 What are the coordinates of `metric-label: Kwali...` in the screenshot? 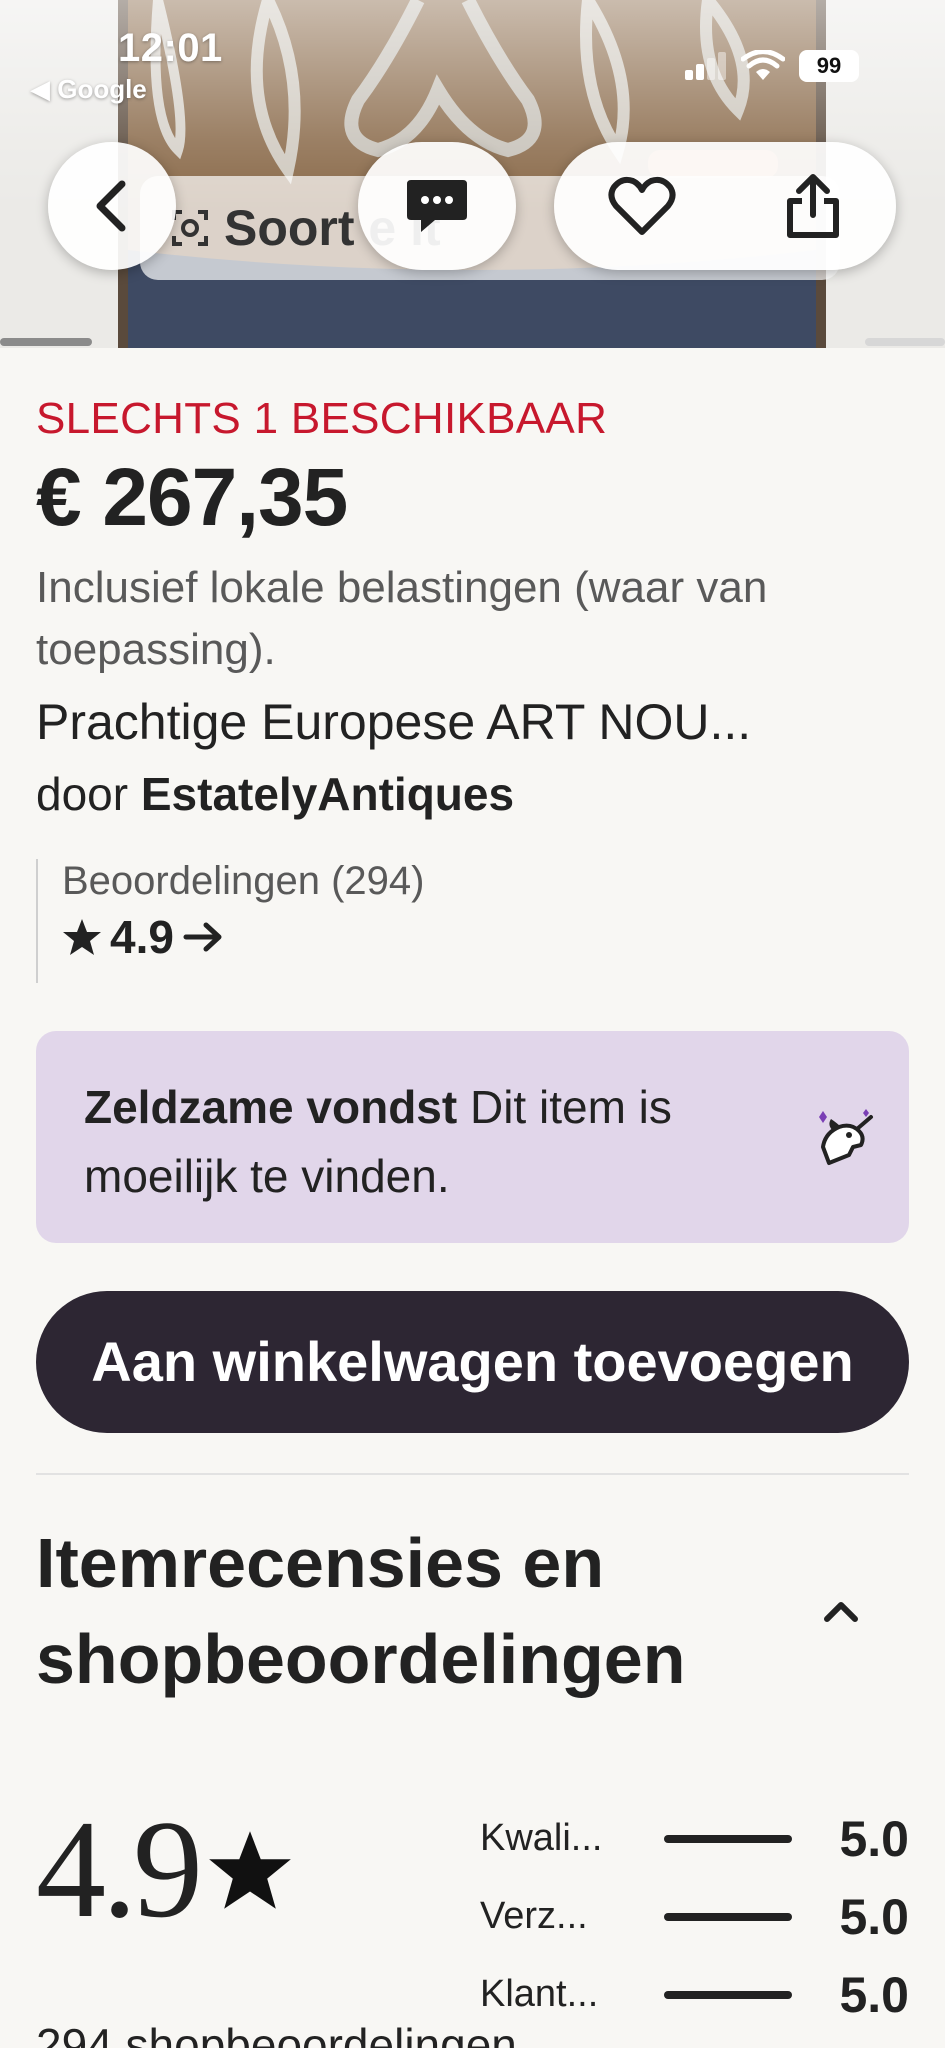 It's located at (541, 1838).